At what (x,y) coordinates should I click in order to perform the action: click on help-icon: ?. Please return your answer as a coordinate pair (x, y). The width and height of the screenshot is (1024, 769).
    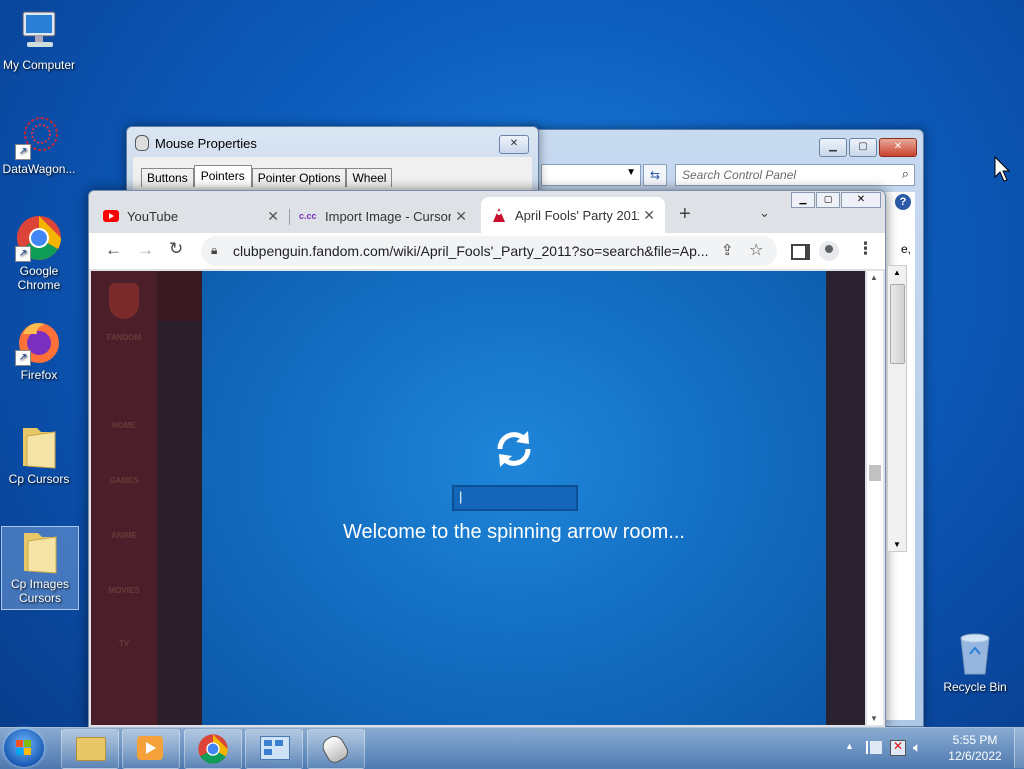
    Looking at the image, I should click on (903, 202).